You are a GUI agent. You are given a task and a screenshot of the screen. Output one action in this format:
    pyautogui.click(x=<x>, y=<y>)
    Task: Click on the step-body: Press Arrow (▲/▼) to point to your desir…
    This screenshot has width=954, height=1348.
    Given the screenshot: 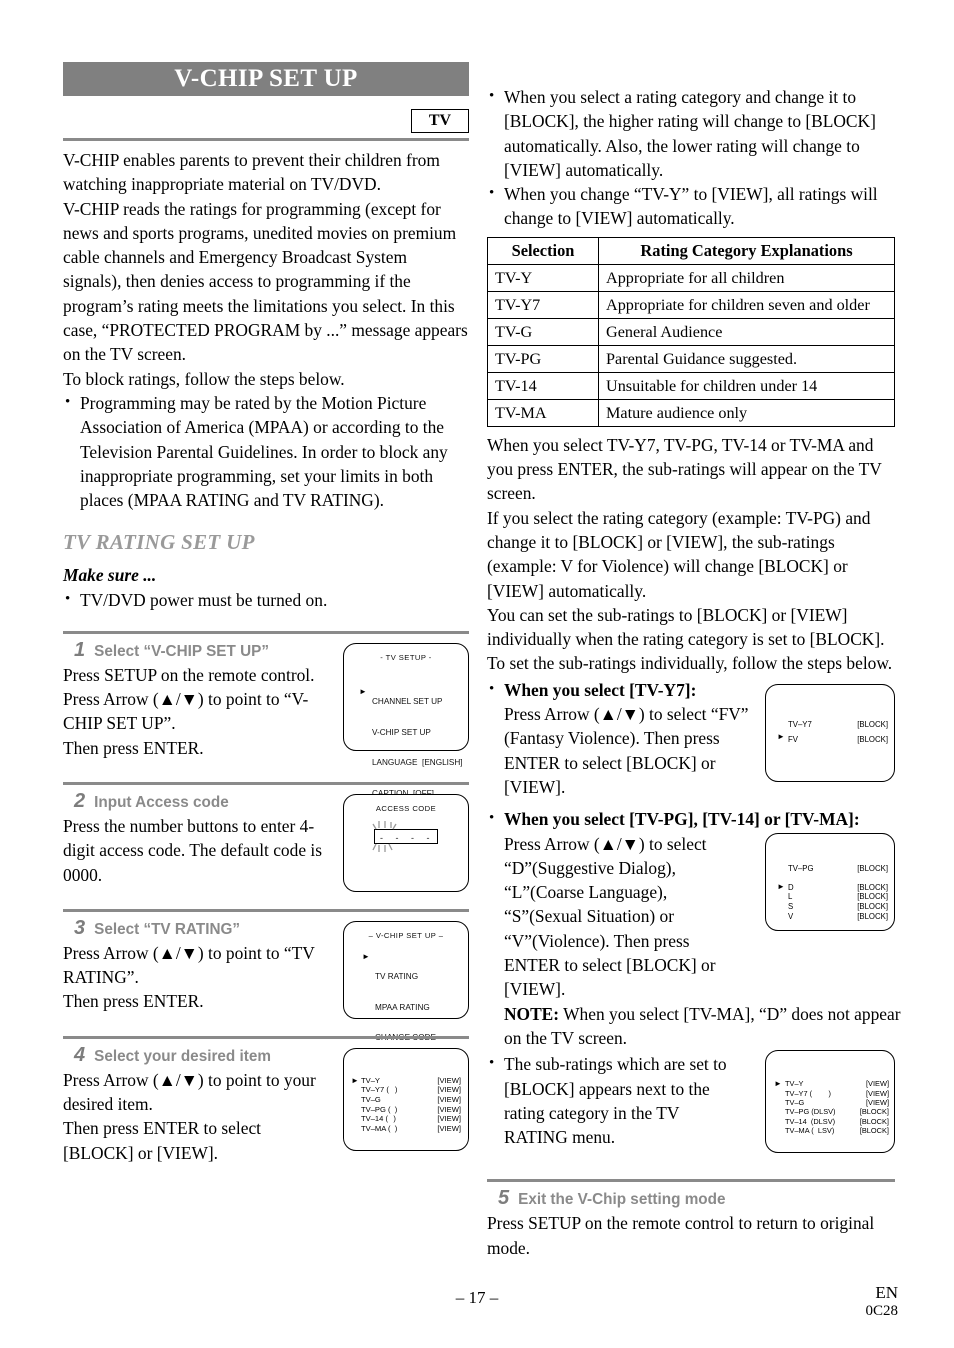 What is the action you would take?
    pyautogui.click(x=197, y=1116)
    